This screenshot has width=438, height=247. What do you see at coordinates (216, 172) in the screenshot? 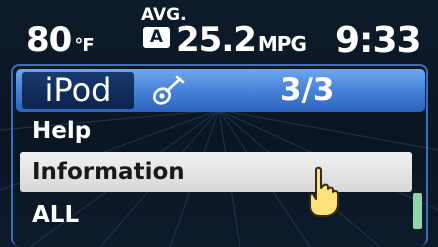
I see `menu-item-information: Information` at bounding box center [216, 172].